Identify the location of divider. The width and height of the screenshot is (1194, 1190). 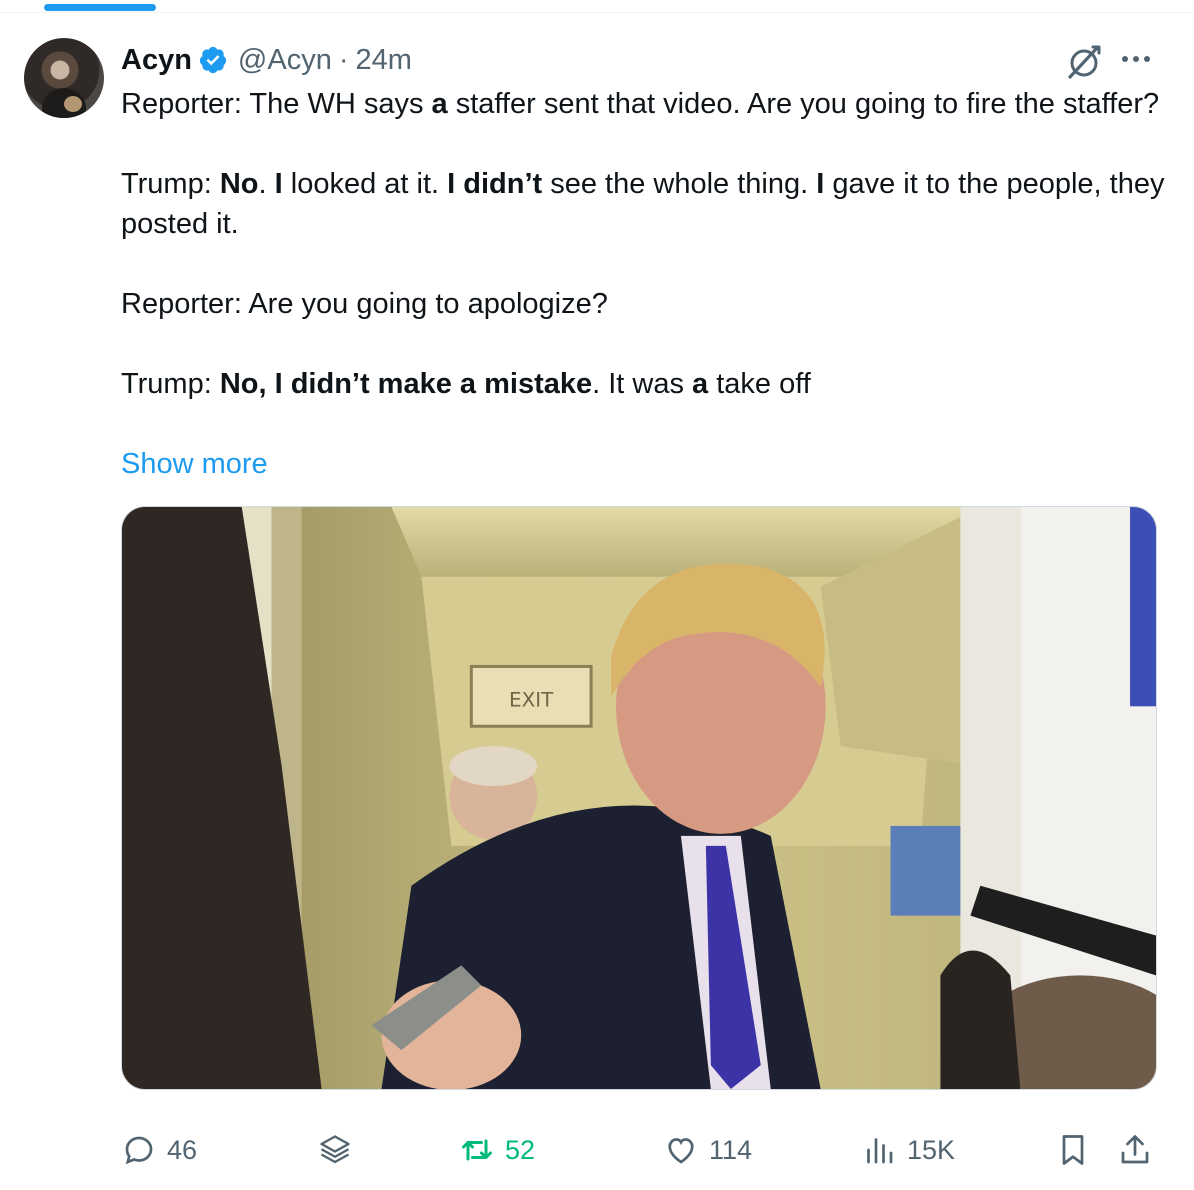
(597, 12).